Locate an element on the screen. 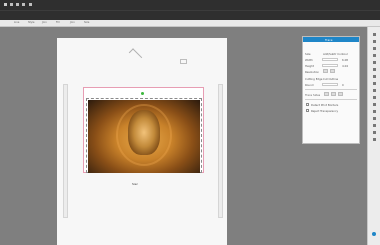  toolbar-label: Line is located at coordinates (17, 22).